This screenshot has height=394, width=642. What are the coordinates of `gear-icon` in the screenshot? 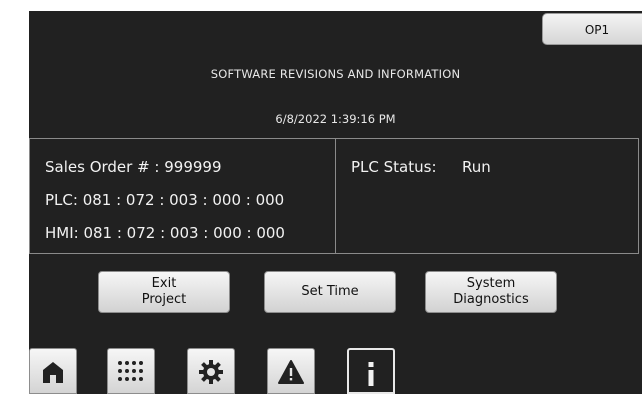 It's located at (211, 372).